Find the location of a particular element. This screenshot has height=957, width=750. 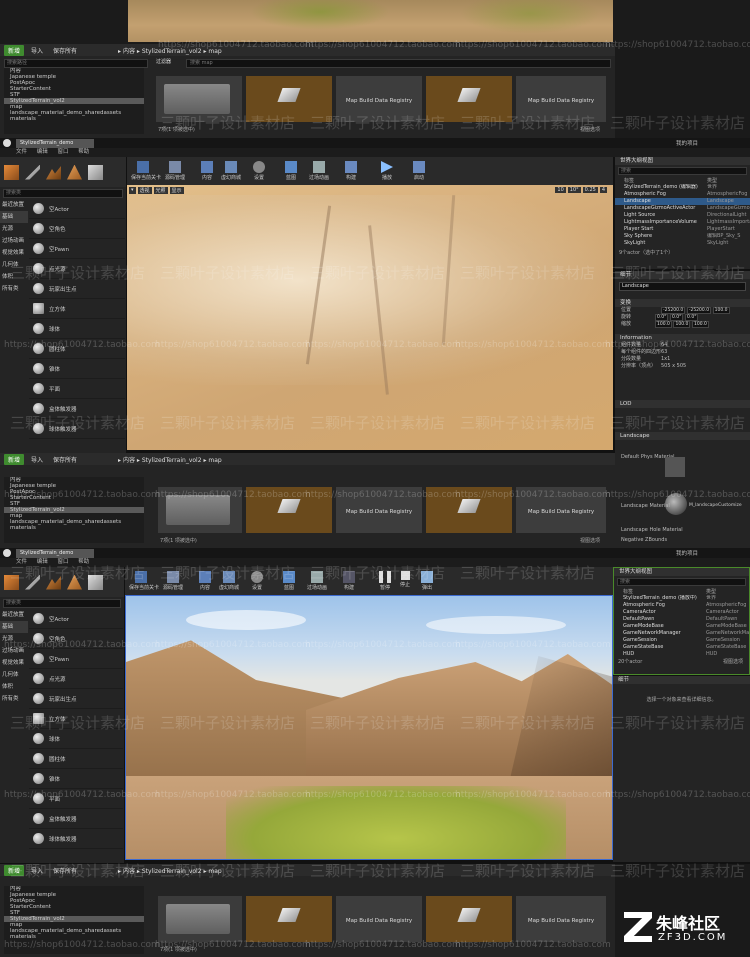

level-tab: StylizedTerrain_demo is located at coordinates (55, 553).